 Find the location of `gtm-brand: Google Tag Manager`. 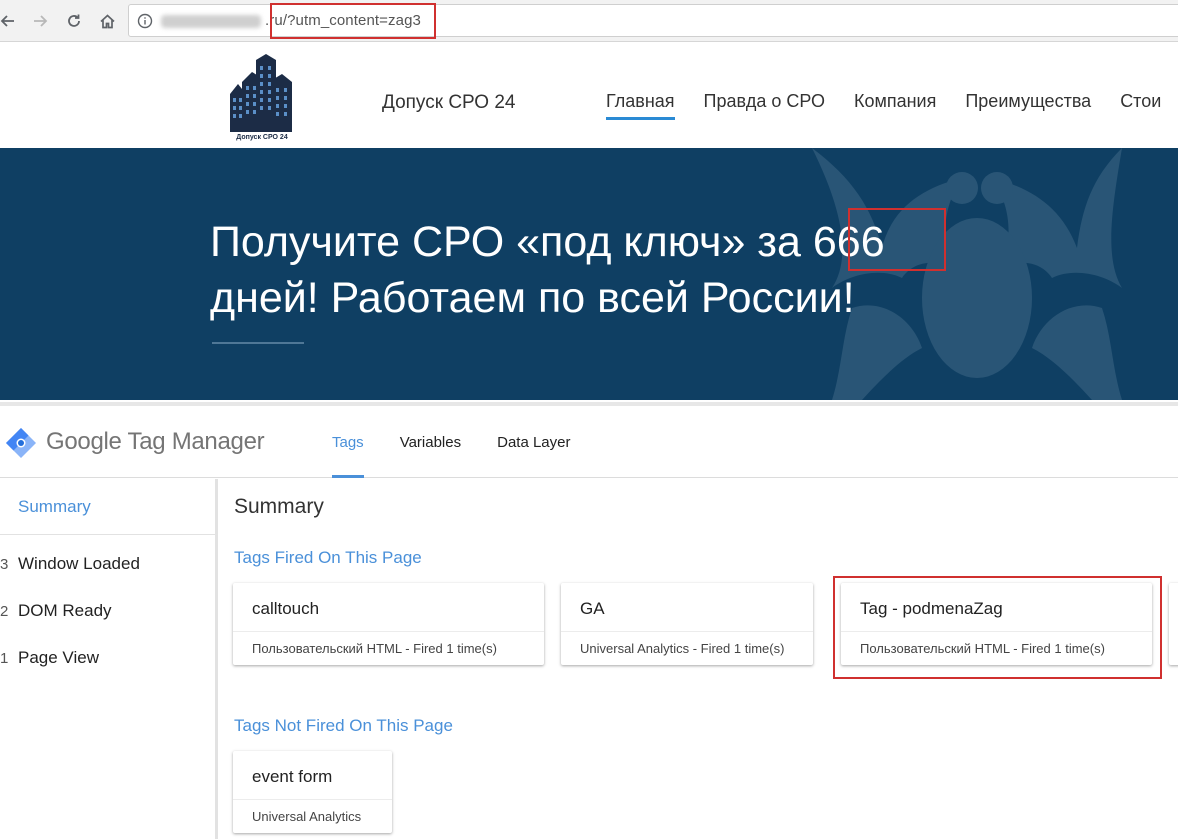

gtm-brand: Google Tag Manager is located at coordinates (155, 441).